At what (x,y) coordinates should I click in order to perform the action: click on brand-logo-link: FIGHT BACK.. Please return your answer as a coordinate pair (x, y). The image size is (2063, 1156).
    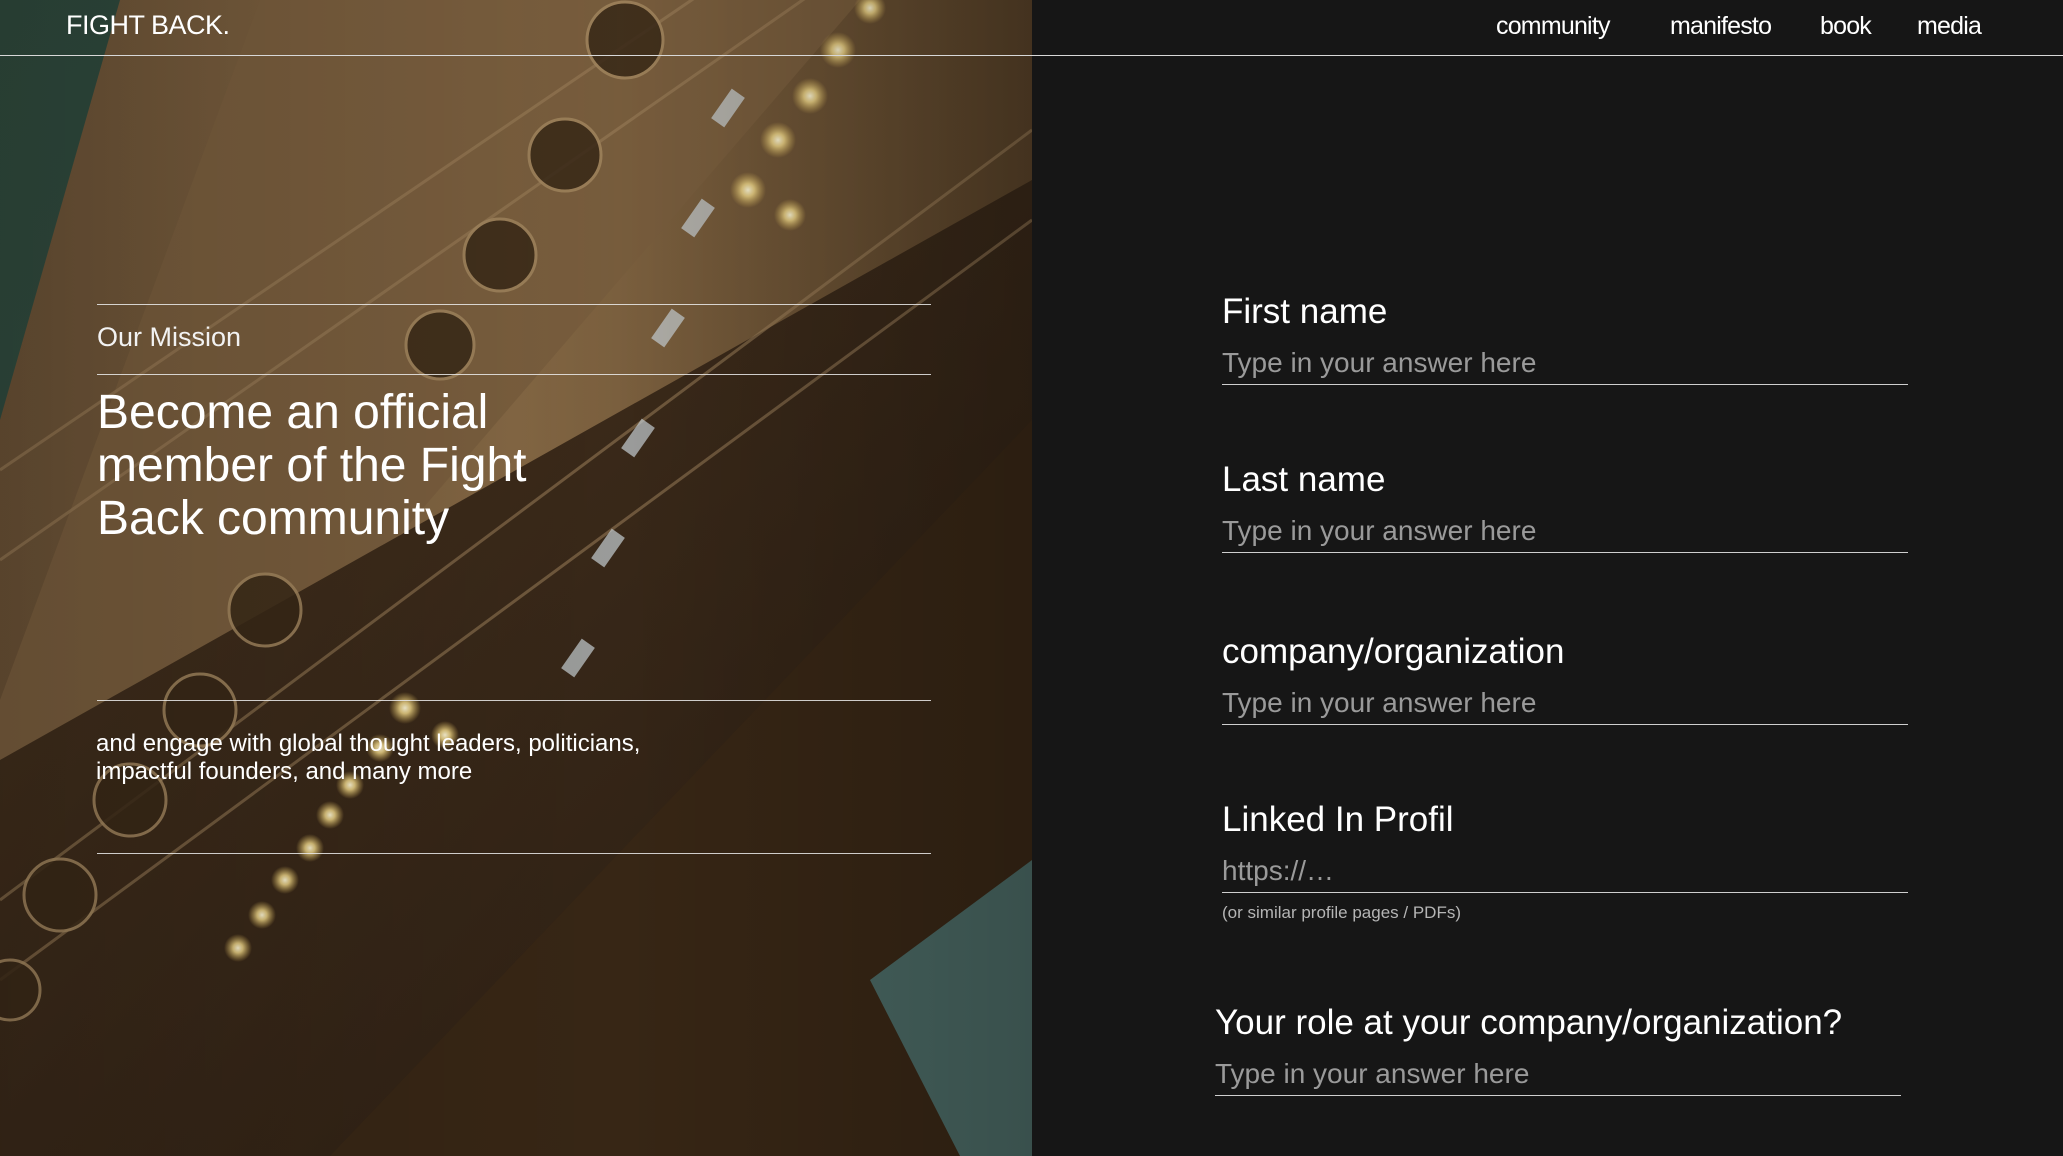
    Looking at the image, I should click on (148, 25).